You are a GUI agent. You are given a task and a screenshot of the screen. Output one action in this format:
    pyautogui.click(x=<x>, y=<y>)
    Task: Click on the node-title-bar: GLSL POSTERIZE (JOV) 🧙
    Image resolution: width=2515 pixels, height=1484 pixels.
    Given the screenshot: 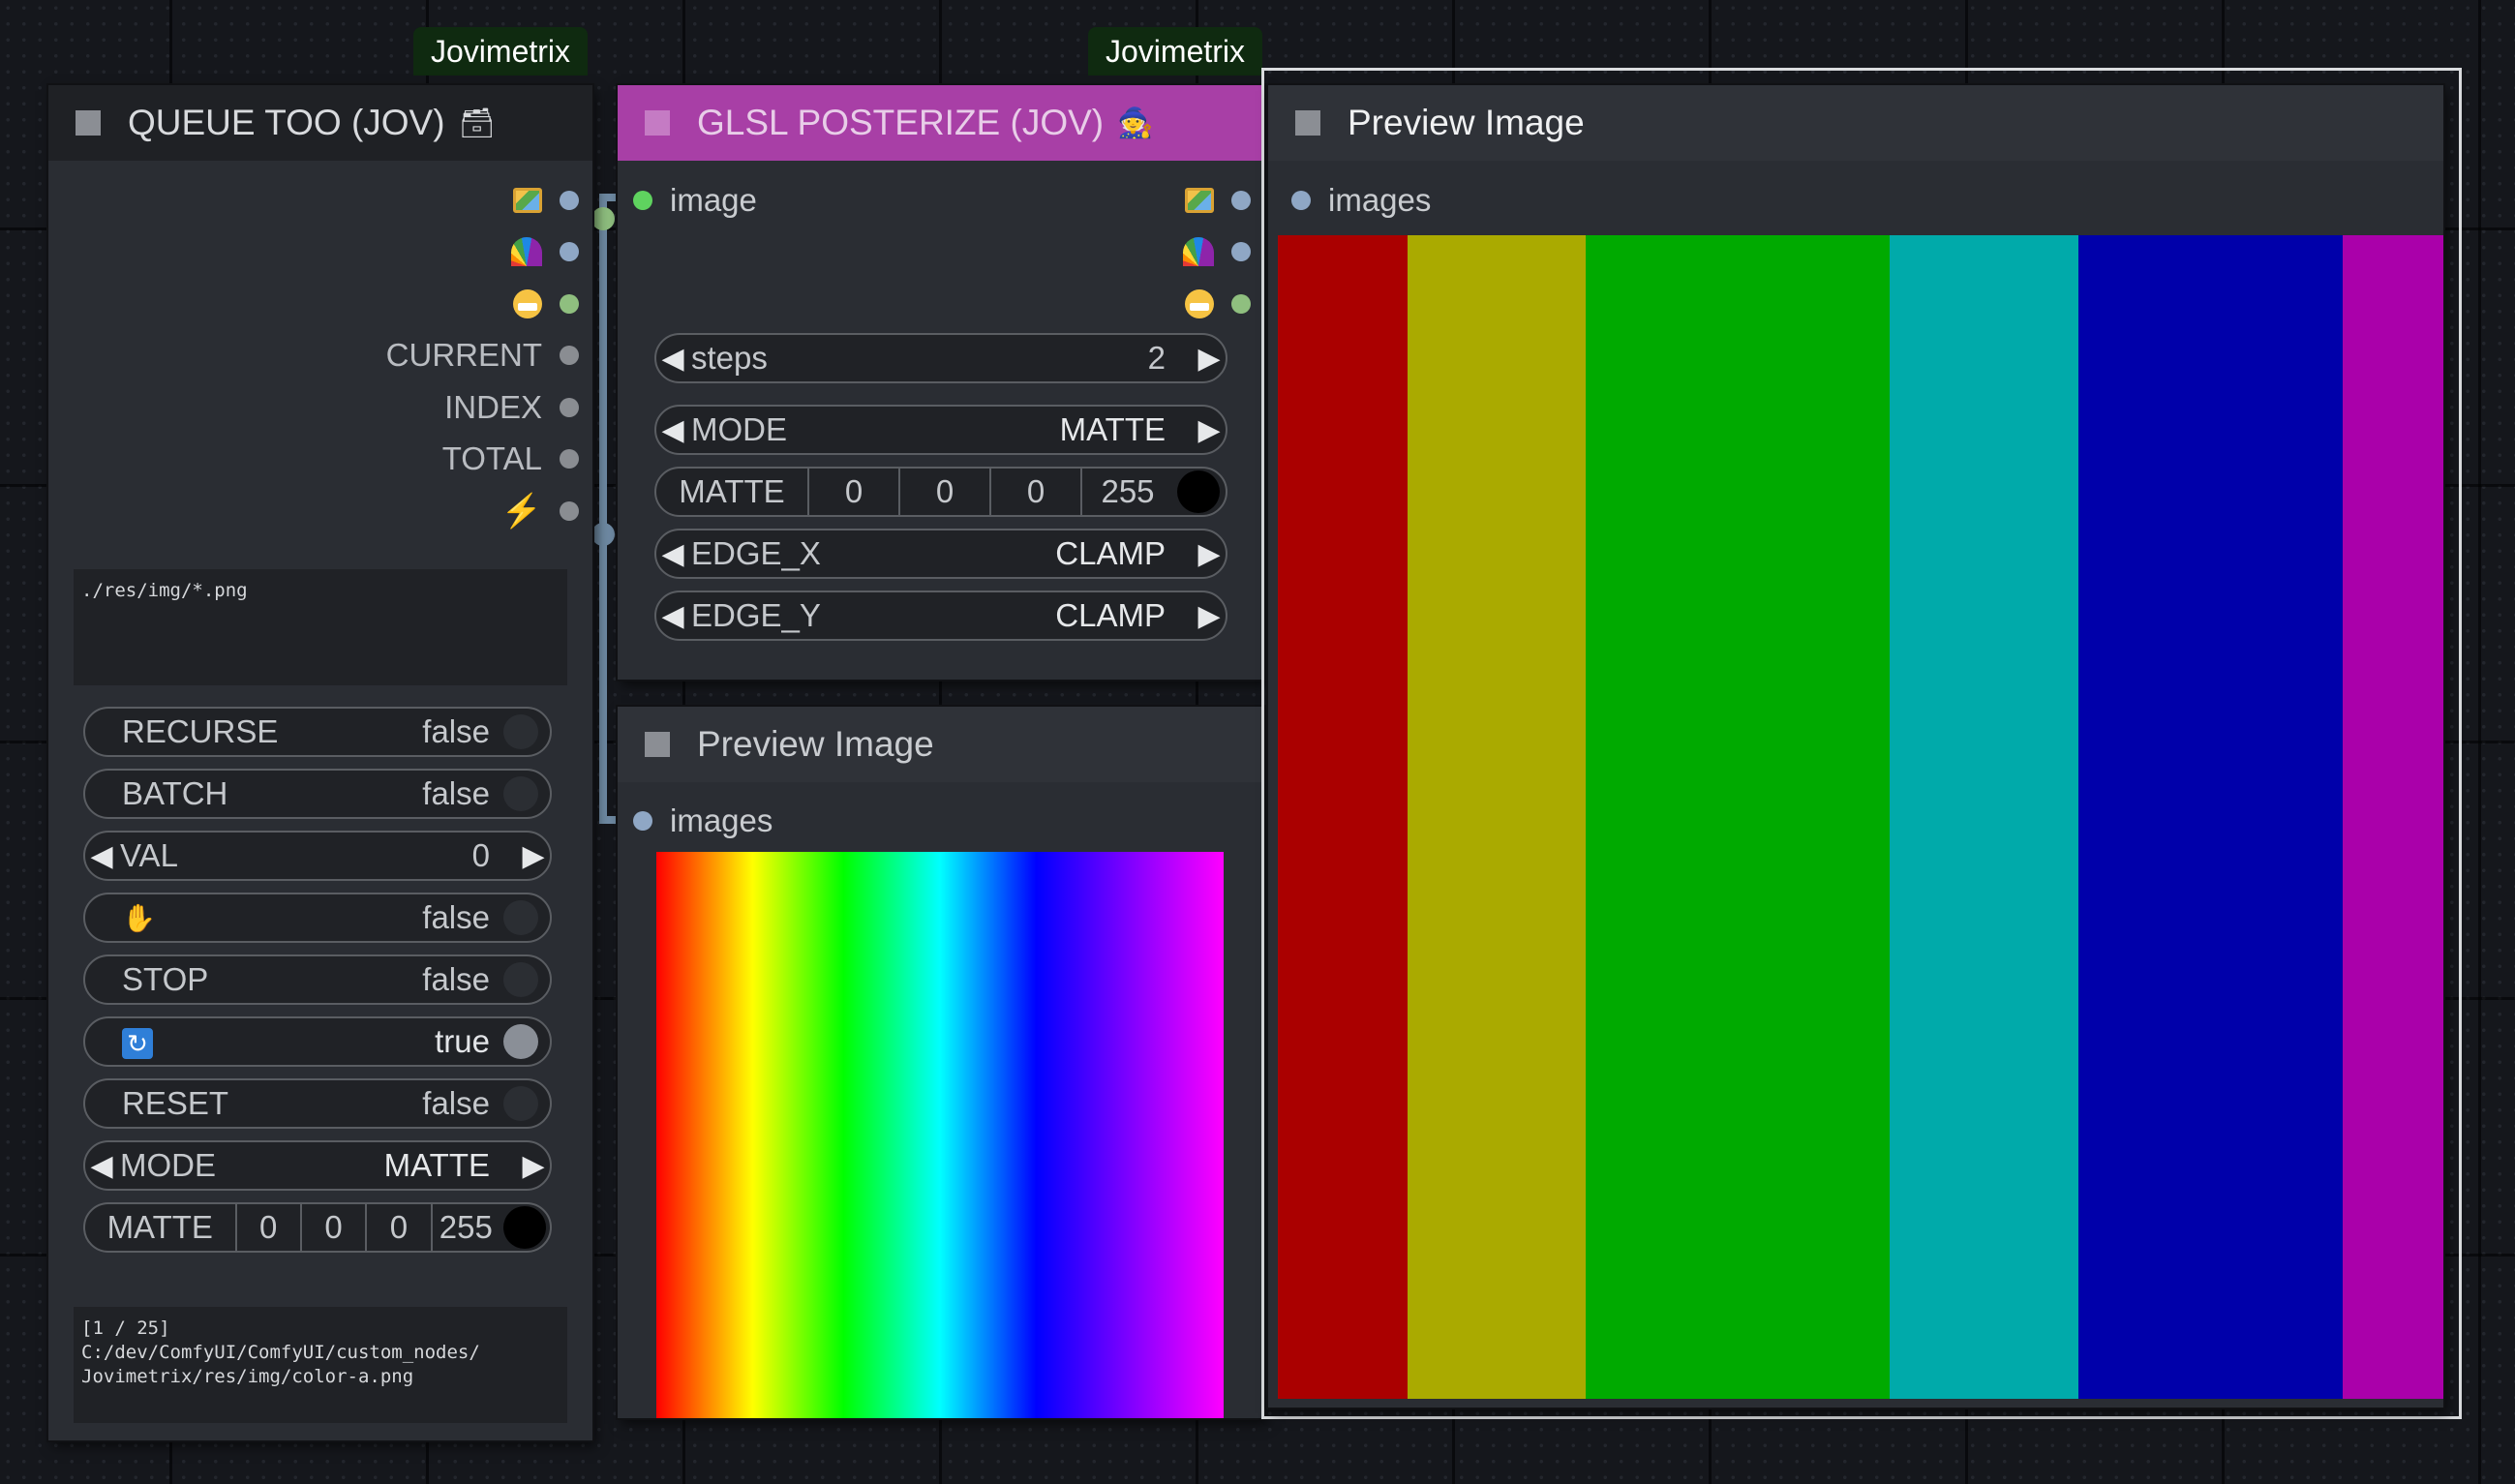 What is the action you would take?
    pyautogui.click(x=941, y=123)
    